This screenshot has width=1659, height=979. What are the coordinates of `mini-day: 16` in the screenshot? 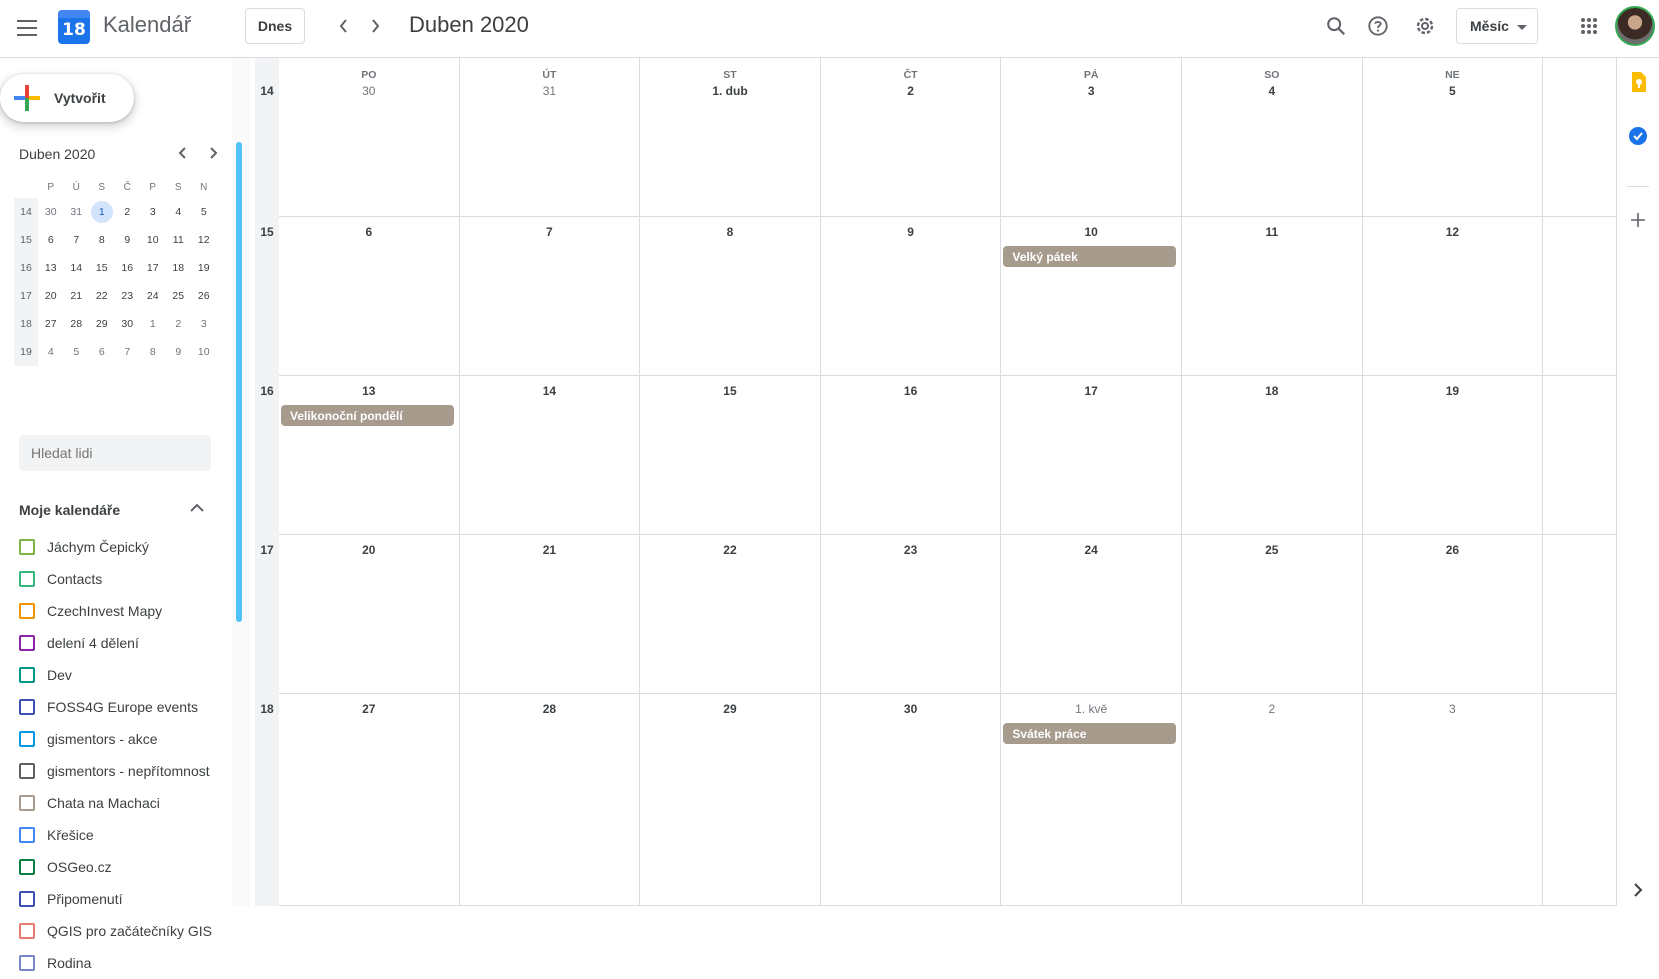 It's located at (128, 268).